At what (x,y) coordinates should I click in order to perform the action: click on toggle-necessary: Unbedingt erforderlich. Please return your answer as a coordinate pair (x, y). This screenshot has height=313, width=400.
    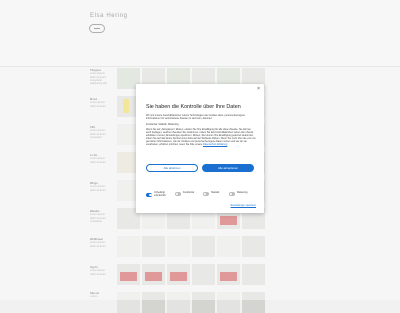
    Looking at the image, I should click on (159, 194).